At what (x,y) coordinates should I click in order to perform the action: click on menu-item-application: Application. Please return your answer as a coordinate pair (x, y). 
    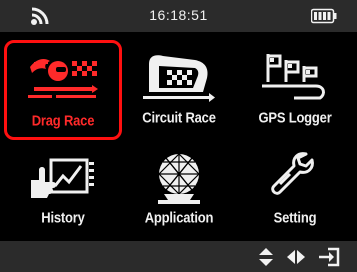
    Looking at the image, I should click on (179, 190).